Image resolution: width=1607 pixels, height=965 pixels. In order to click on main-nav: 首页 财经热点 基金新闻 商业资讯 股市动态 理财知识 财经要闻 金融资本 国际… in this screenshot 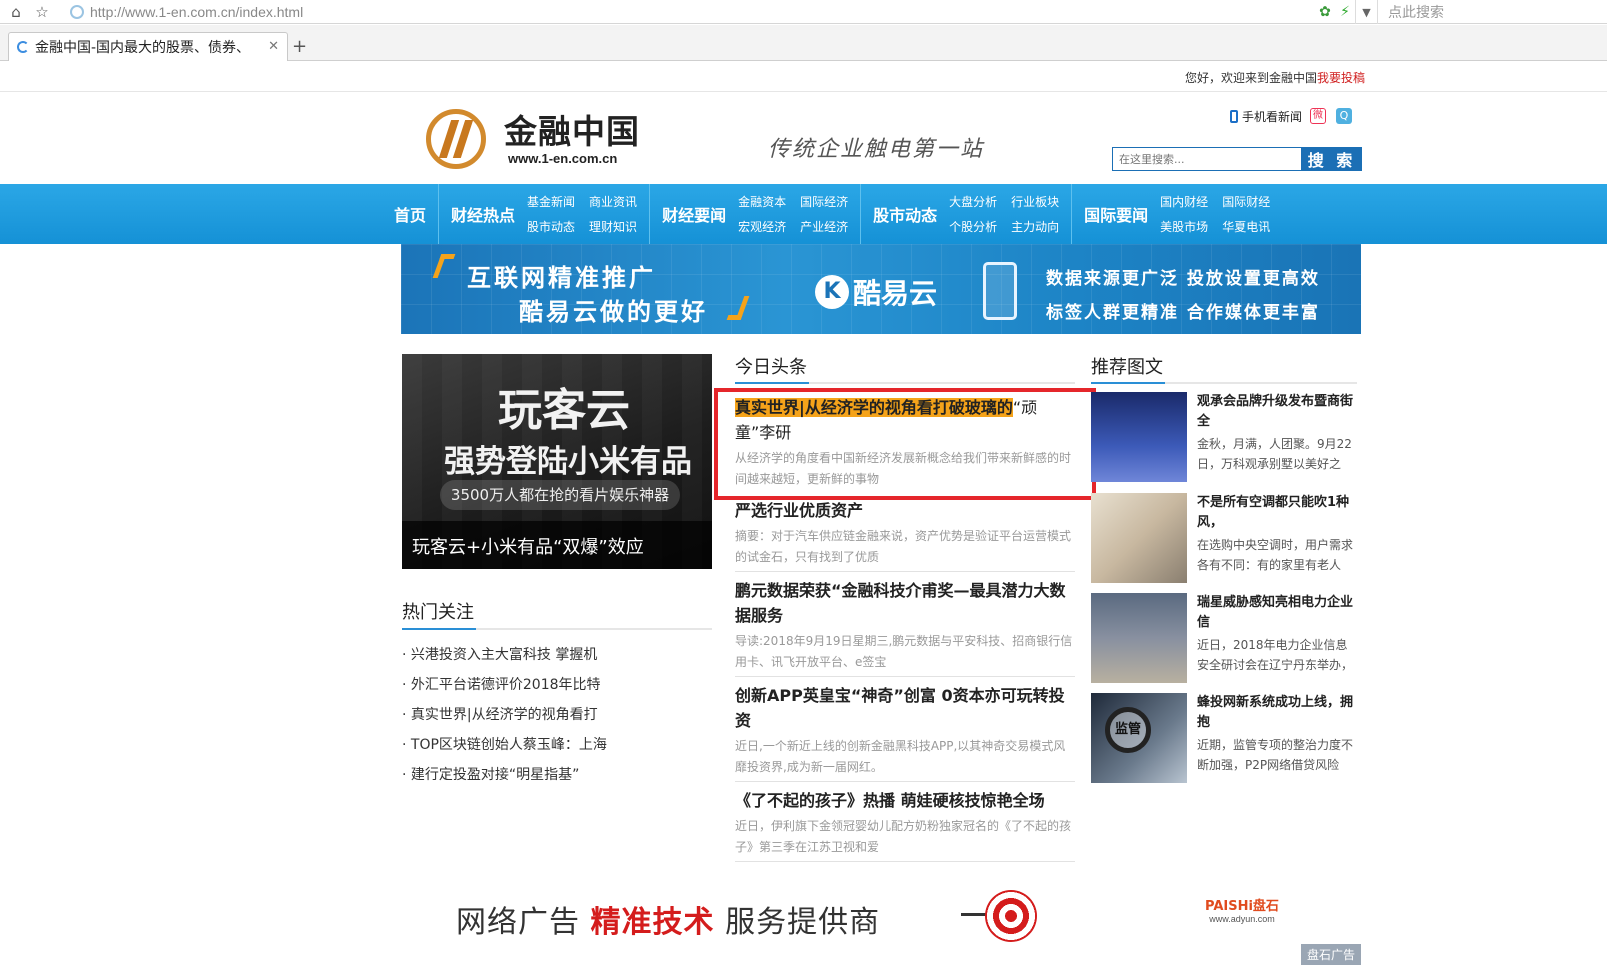, I will do `click(803, 214)`.